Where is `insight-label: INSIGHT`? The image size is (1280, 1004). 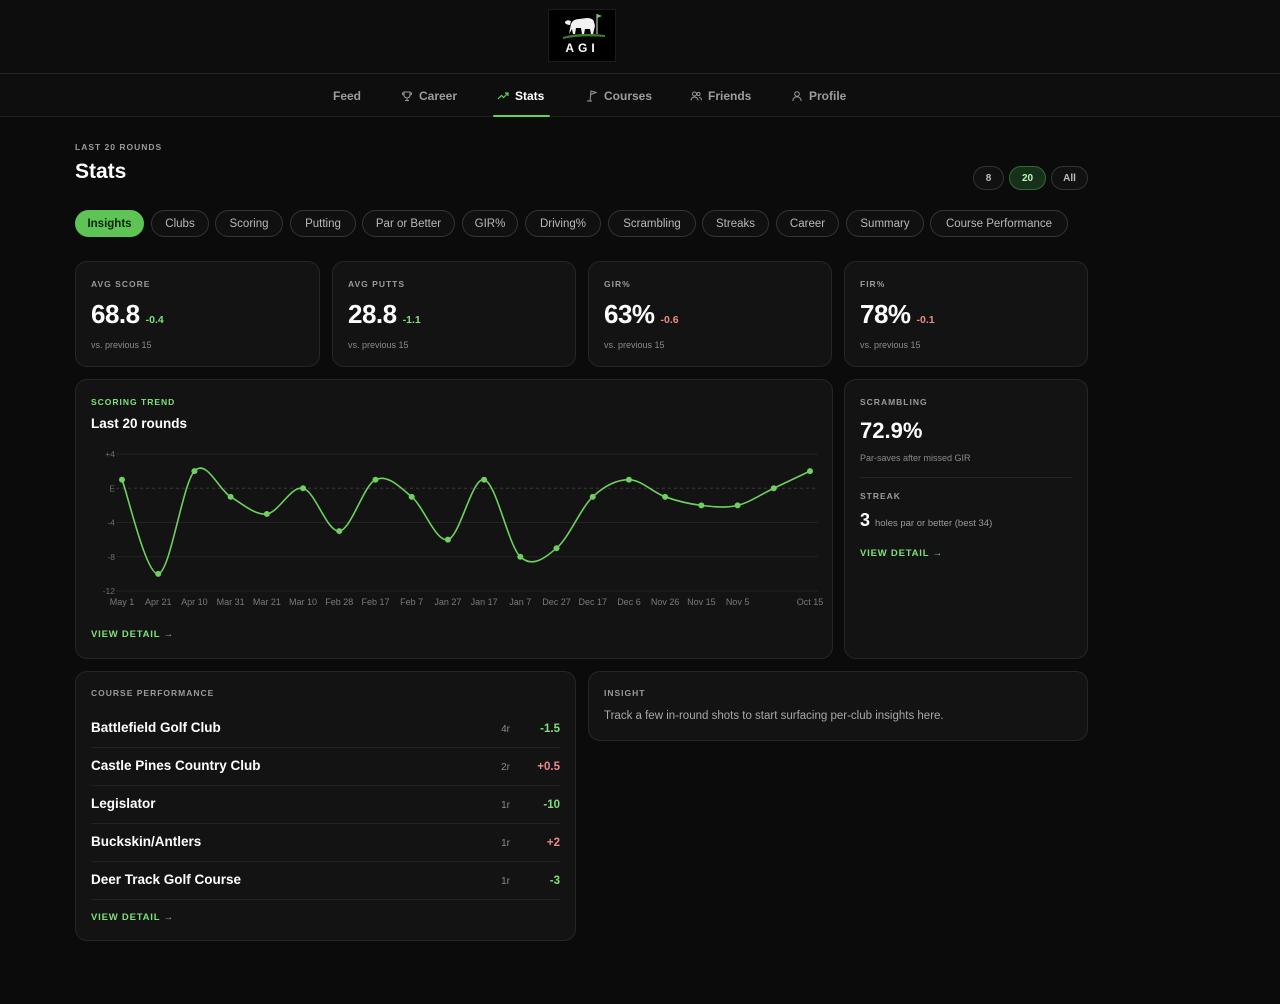 insight-label: INSIGHT is located at coordinates (625, 693).